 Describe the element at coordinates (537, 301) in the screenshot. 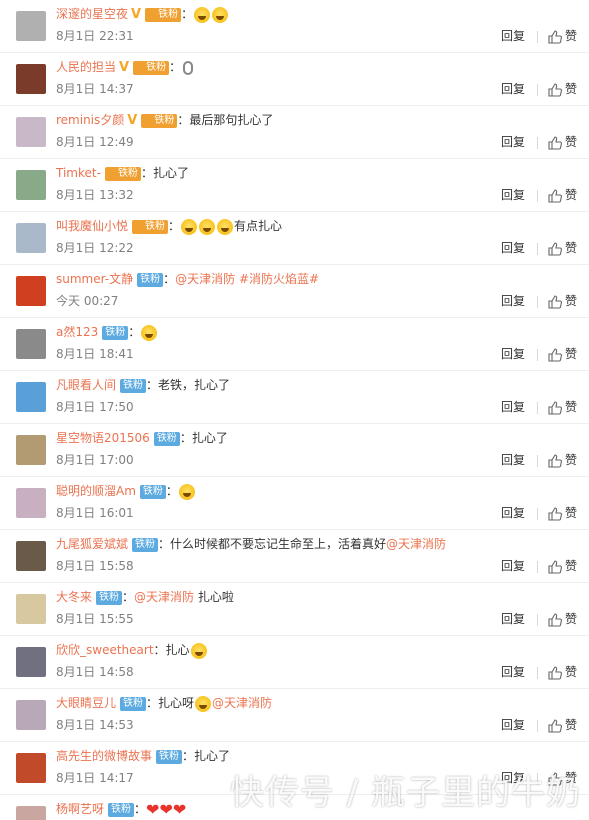

I see `action-divider` at that location.